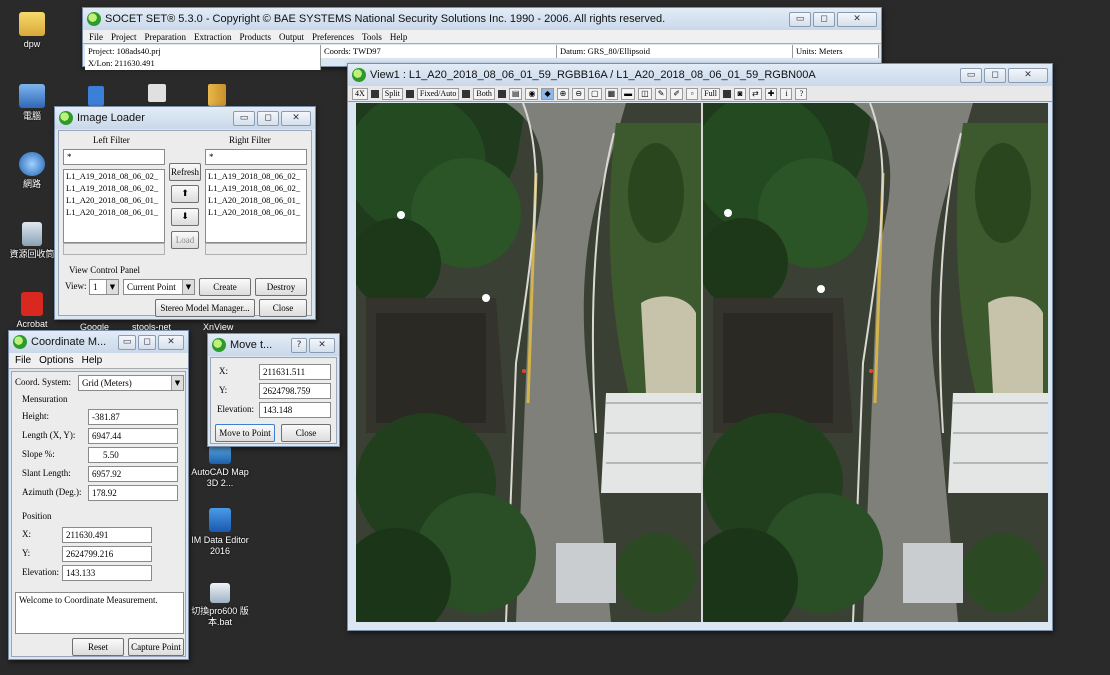 The width and height of the screenshot is (1110, 675). Describe the element at coordinates (438, 93) in the screenshot. I see `fixed-auto-mode: Fixed/Auto` at that location.